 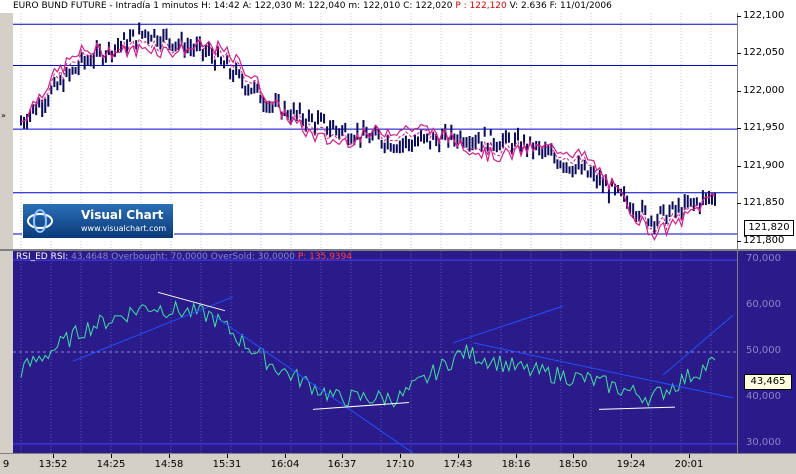 What do you see at coordinates (760, 128) in the screenshot?
I see `price-tick-label: 121,950` at bounding box center [760, 128].